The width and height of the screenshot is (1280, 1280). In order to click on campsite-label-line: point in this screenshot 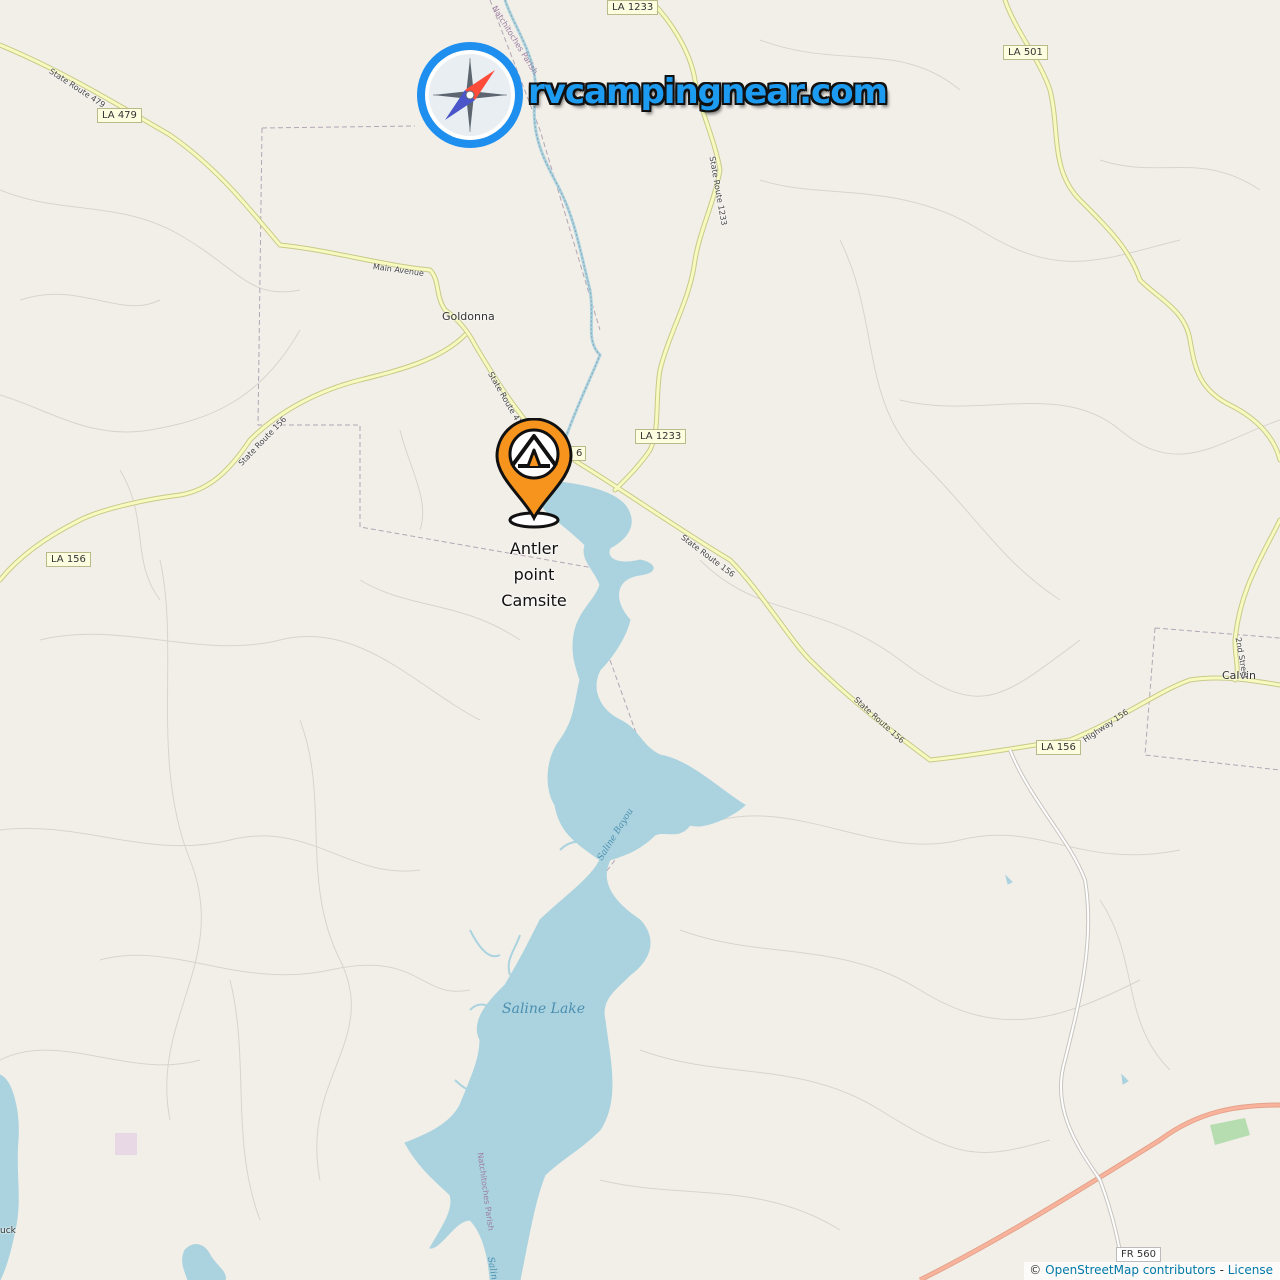, I will do `click(534, 574)`.